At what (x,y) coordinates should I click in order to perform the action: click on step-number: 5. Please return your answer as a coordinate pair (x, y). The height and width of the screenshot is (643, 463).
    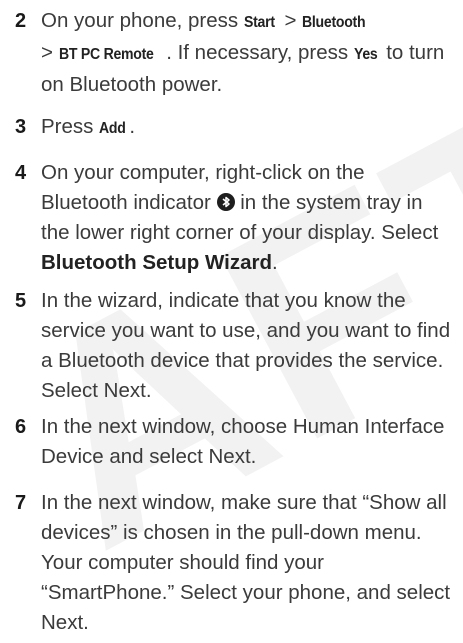
    Looking at the image, I should click on (21, 301).